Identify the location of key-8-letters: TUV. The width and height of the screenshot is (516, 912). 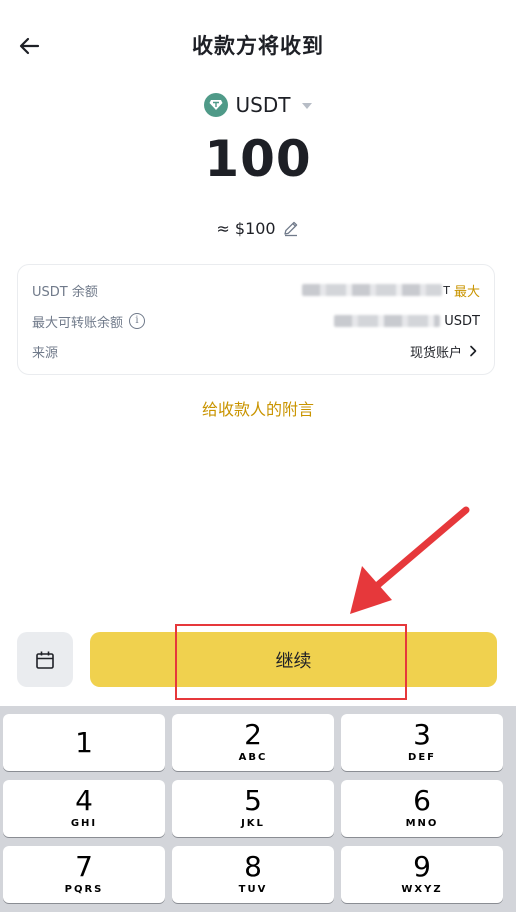
(253, 889).